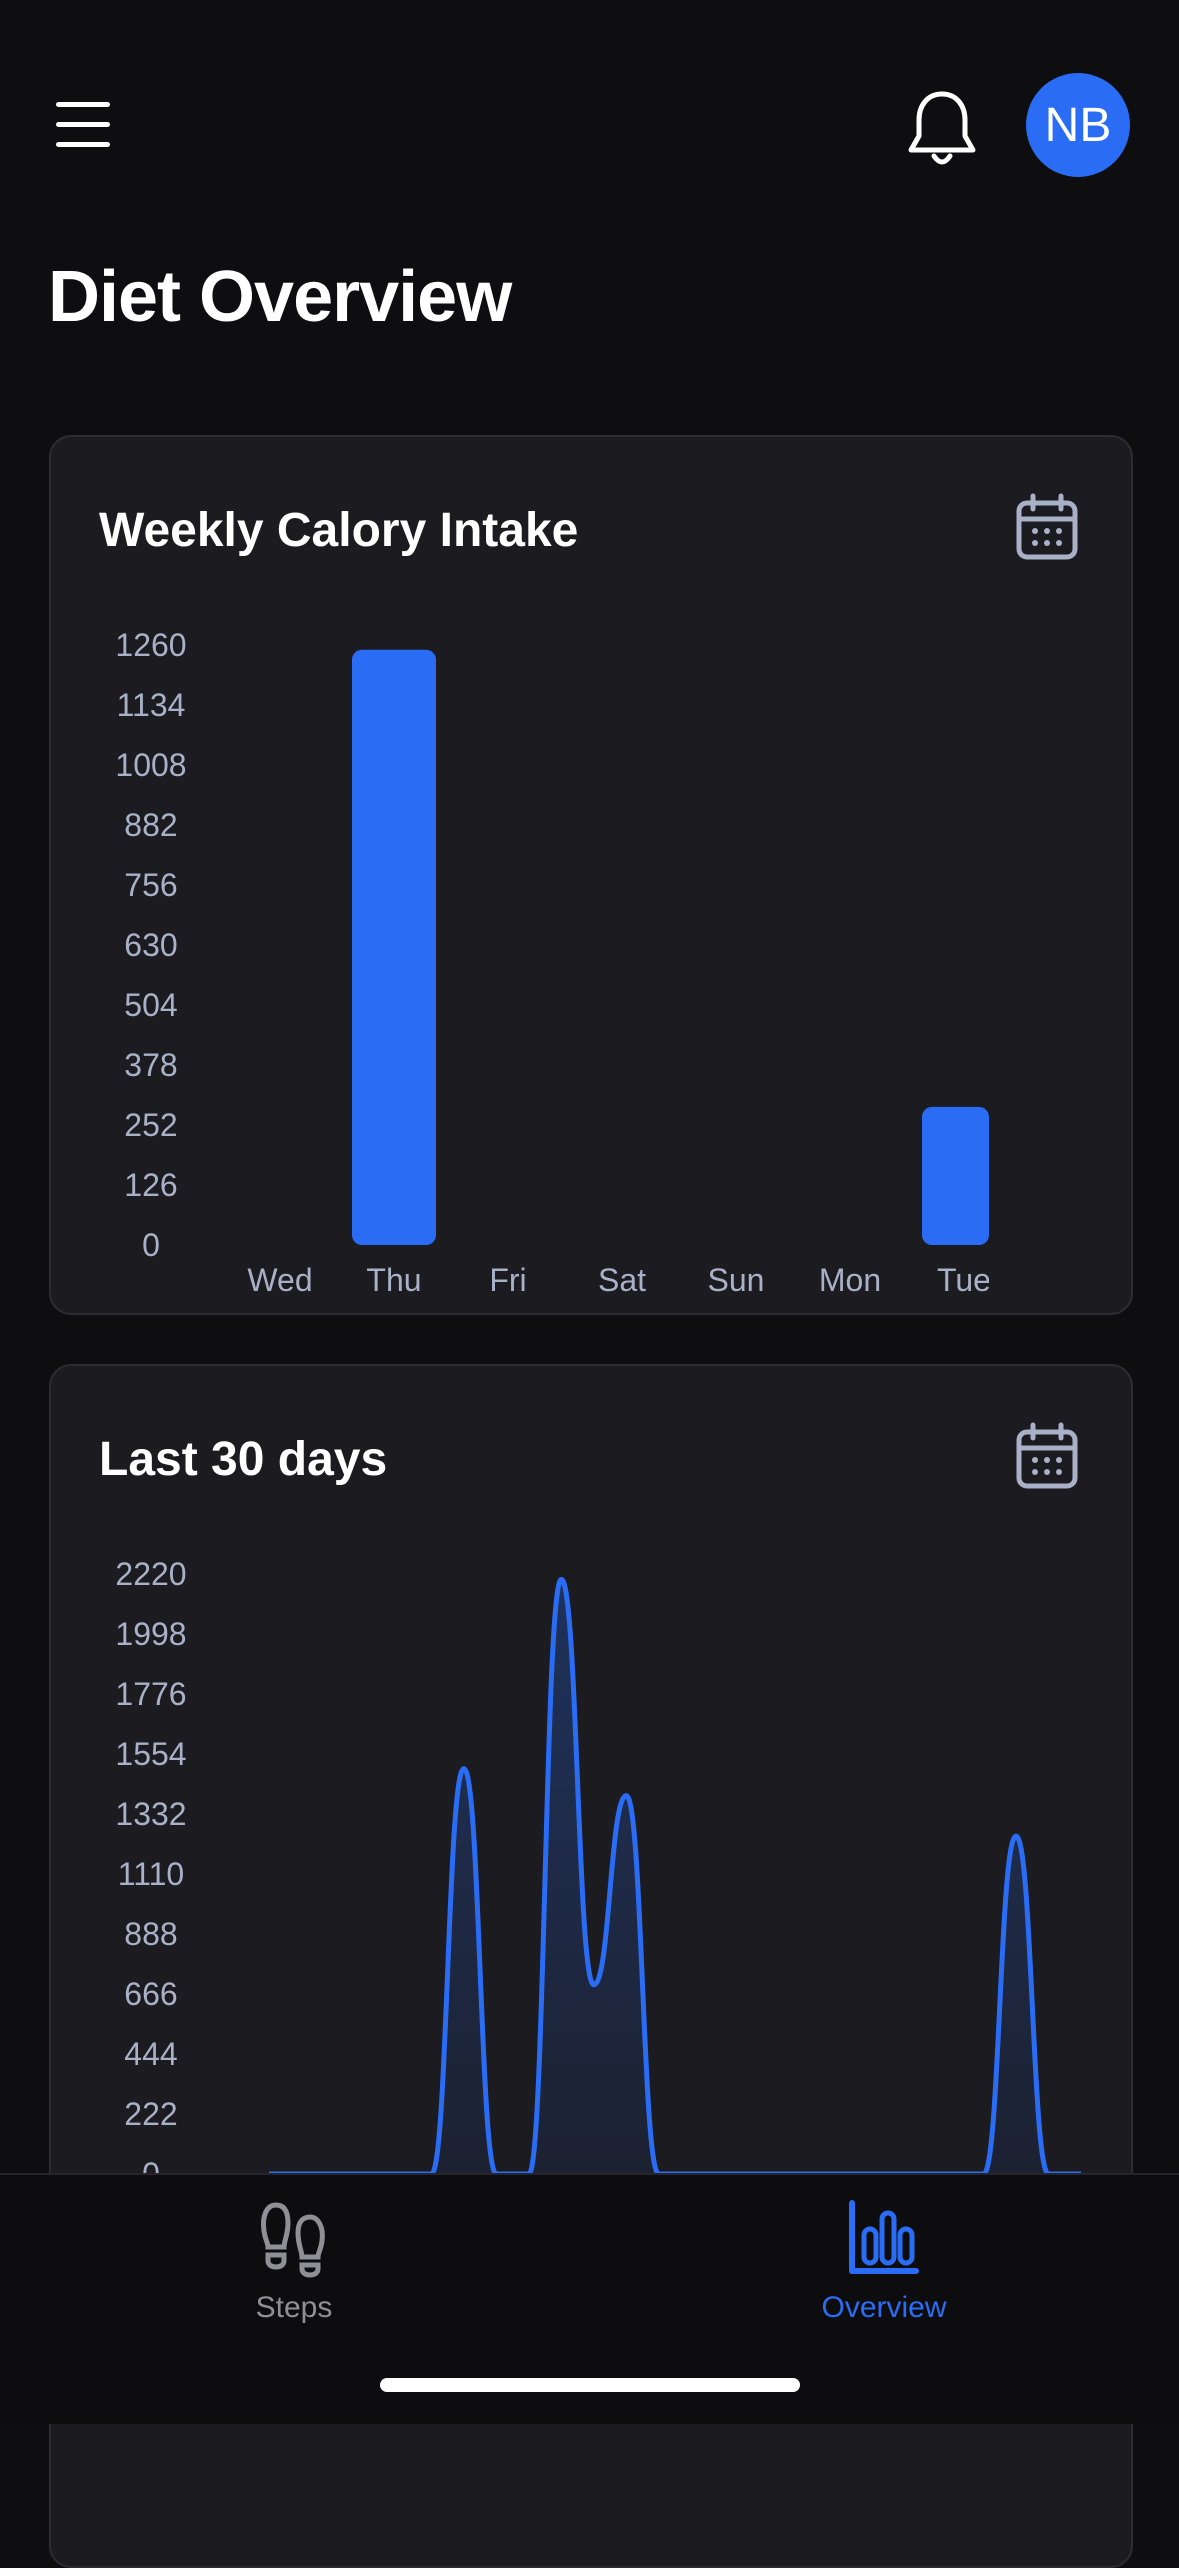 The height and width of the screenshot is (2568, 1179). I want to click on tab-steps: Steps, so click(294, 2265).